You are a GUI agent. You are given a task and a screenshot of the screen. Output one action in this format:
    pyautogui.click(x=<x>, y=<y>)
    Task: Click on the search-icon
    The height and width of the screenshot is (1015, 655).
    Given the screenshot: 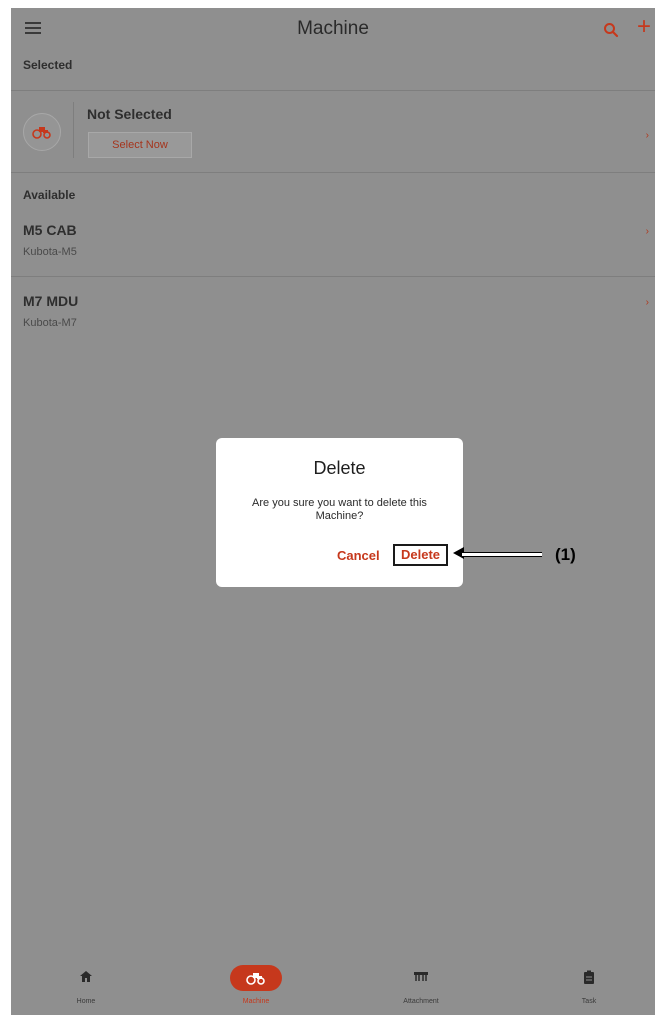 What is the action you would take?
    pyautogui.click(x=611, y=30)
    